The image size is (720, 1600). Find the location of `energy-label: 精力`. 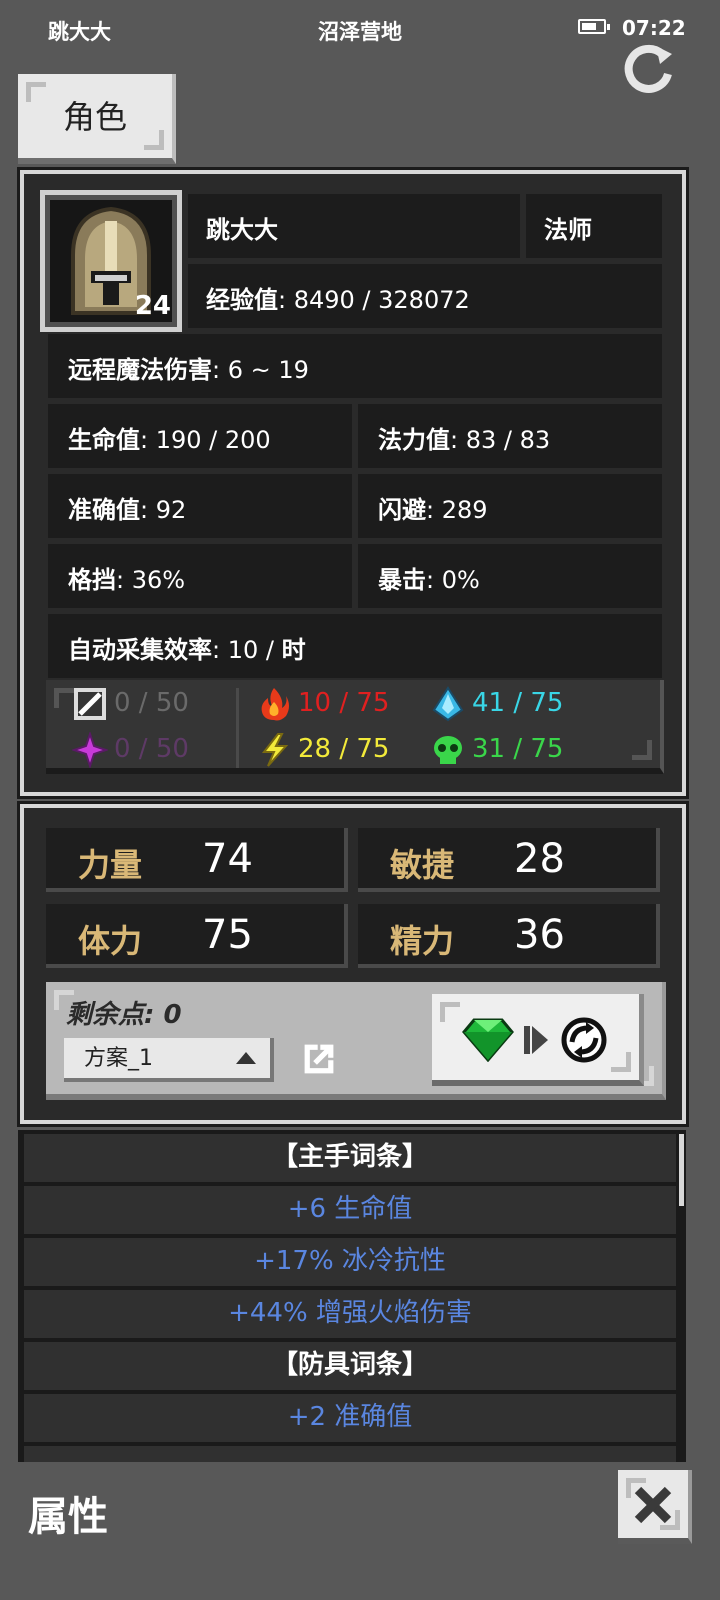

energy-label: 精力 is located at coordinates (422, 941).